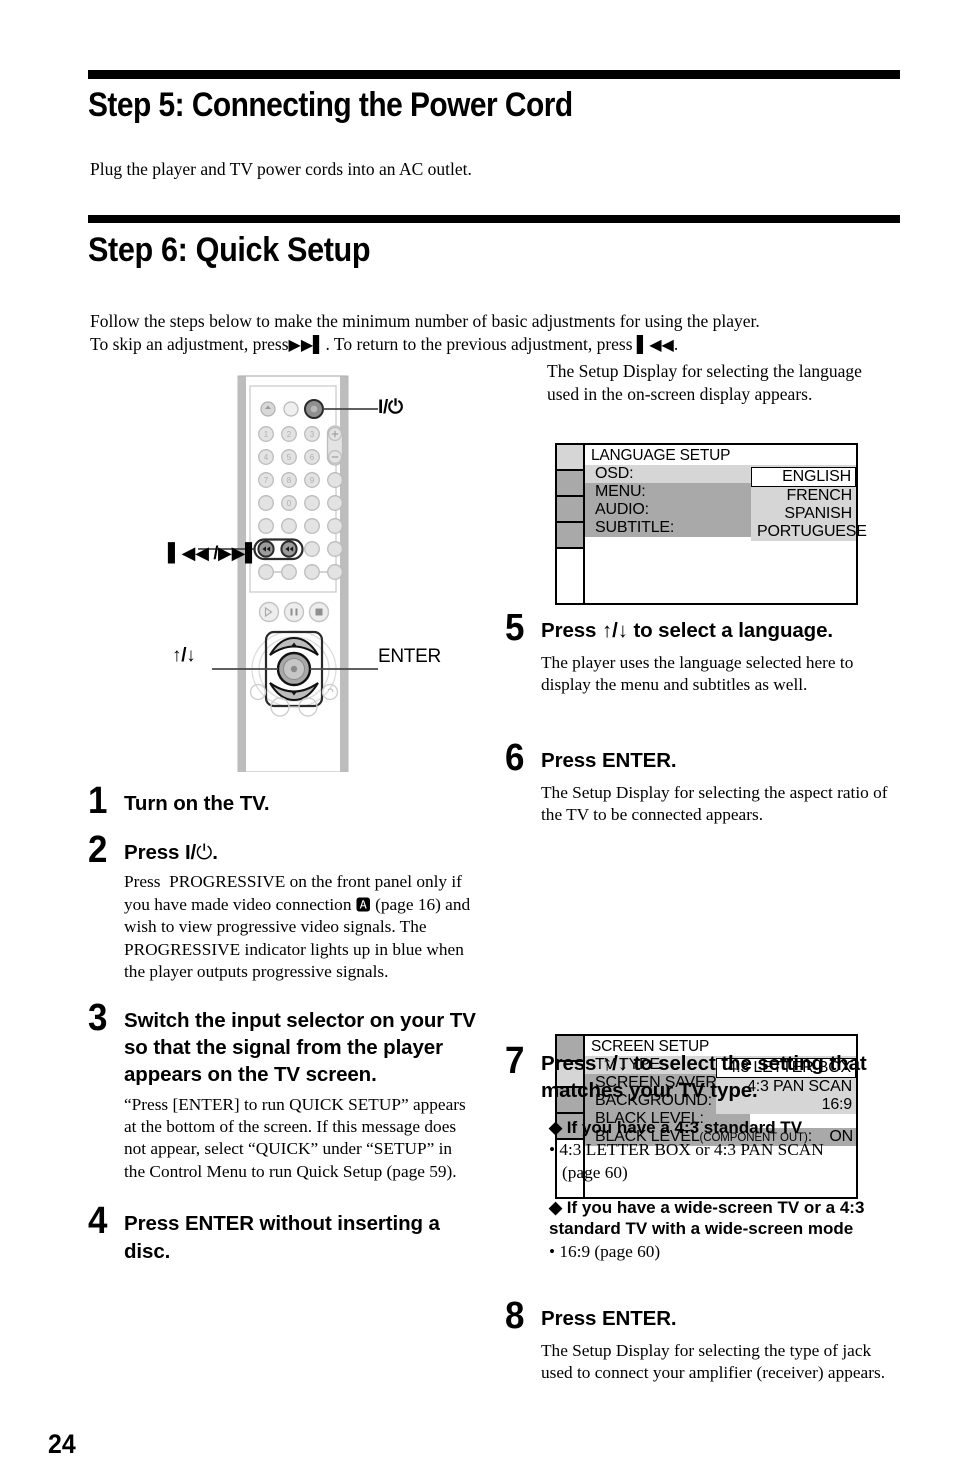 The height and width of the screenshot is (1483, 954). Describe the element at coordinates (292, 409) in the screenshot. I see `remote-top-buttons` at that location.